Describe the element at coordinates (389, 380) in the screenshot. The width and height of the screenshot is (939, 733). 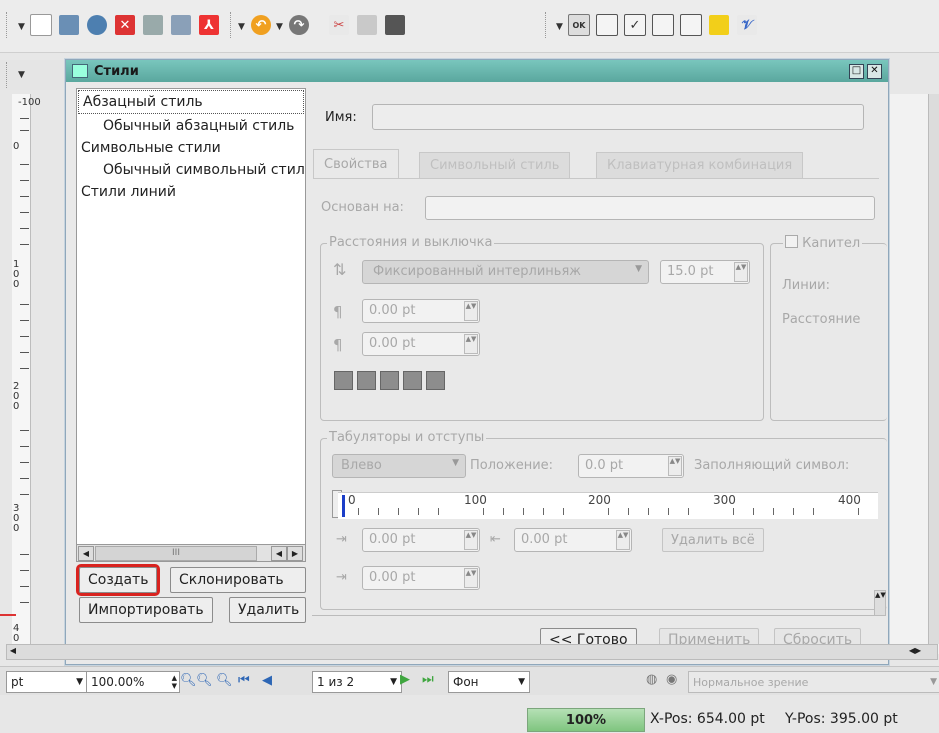
I see `align-right-button` at that location.